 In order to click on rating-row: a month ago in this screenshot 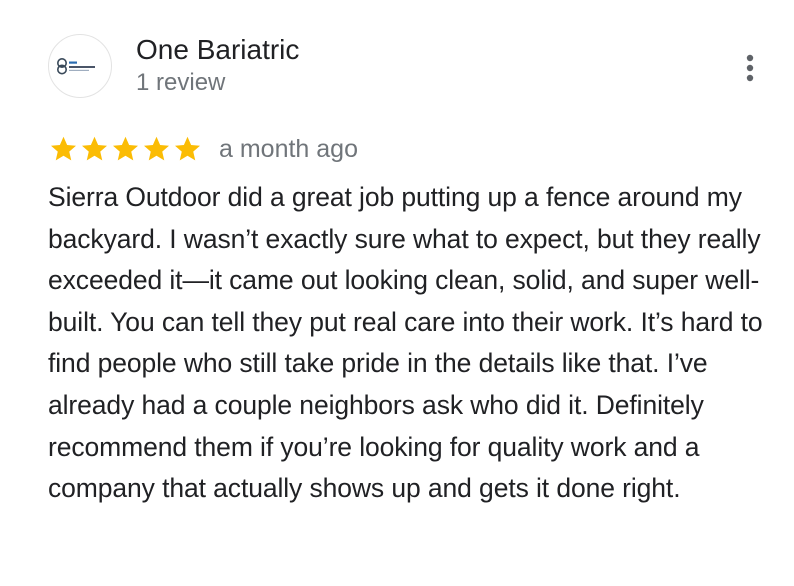, I will do `click(203, 149)`.